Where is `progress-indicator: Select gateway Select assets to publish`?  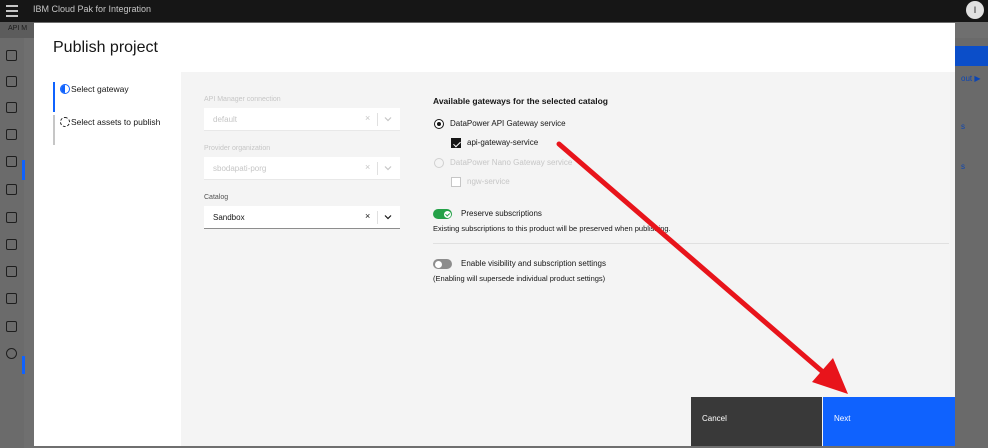
progress-indicator: Select gateway Select assets to publish is located at coordinates (107, 259).